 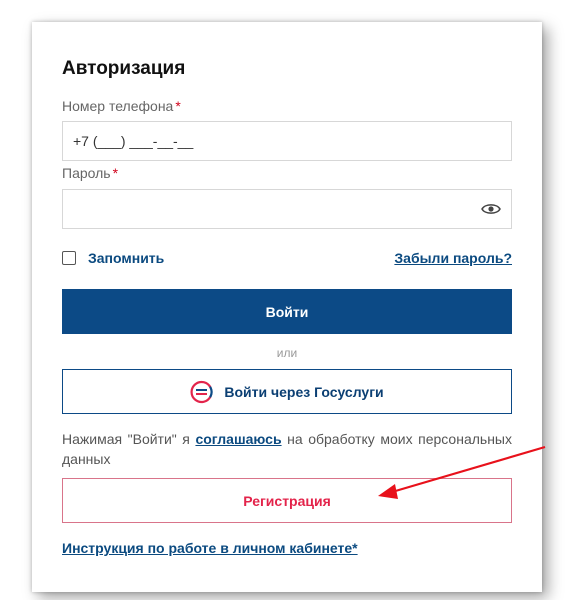 I want to click on consent-link: соглашаюсь, so click(x=238, y=439).